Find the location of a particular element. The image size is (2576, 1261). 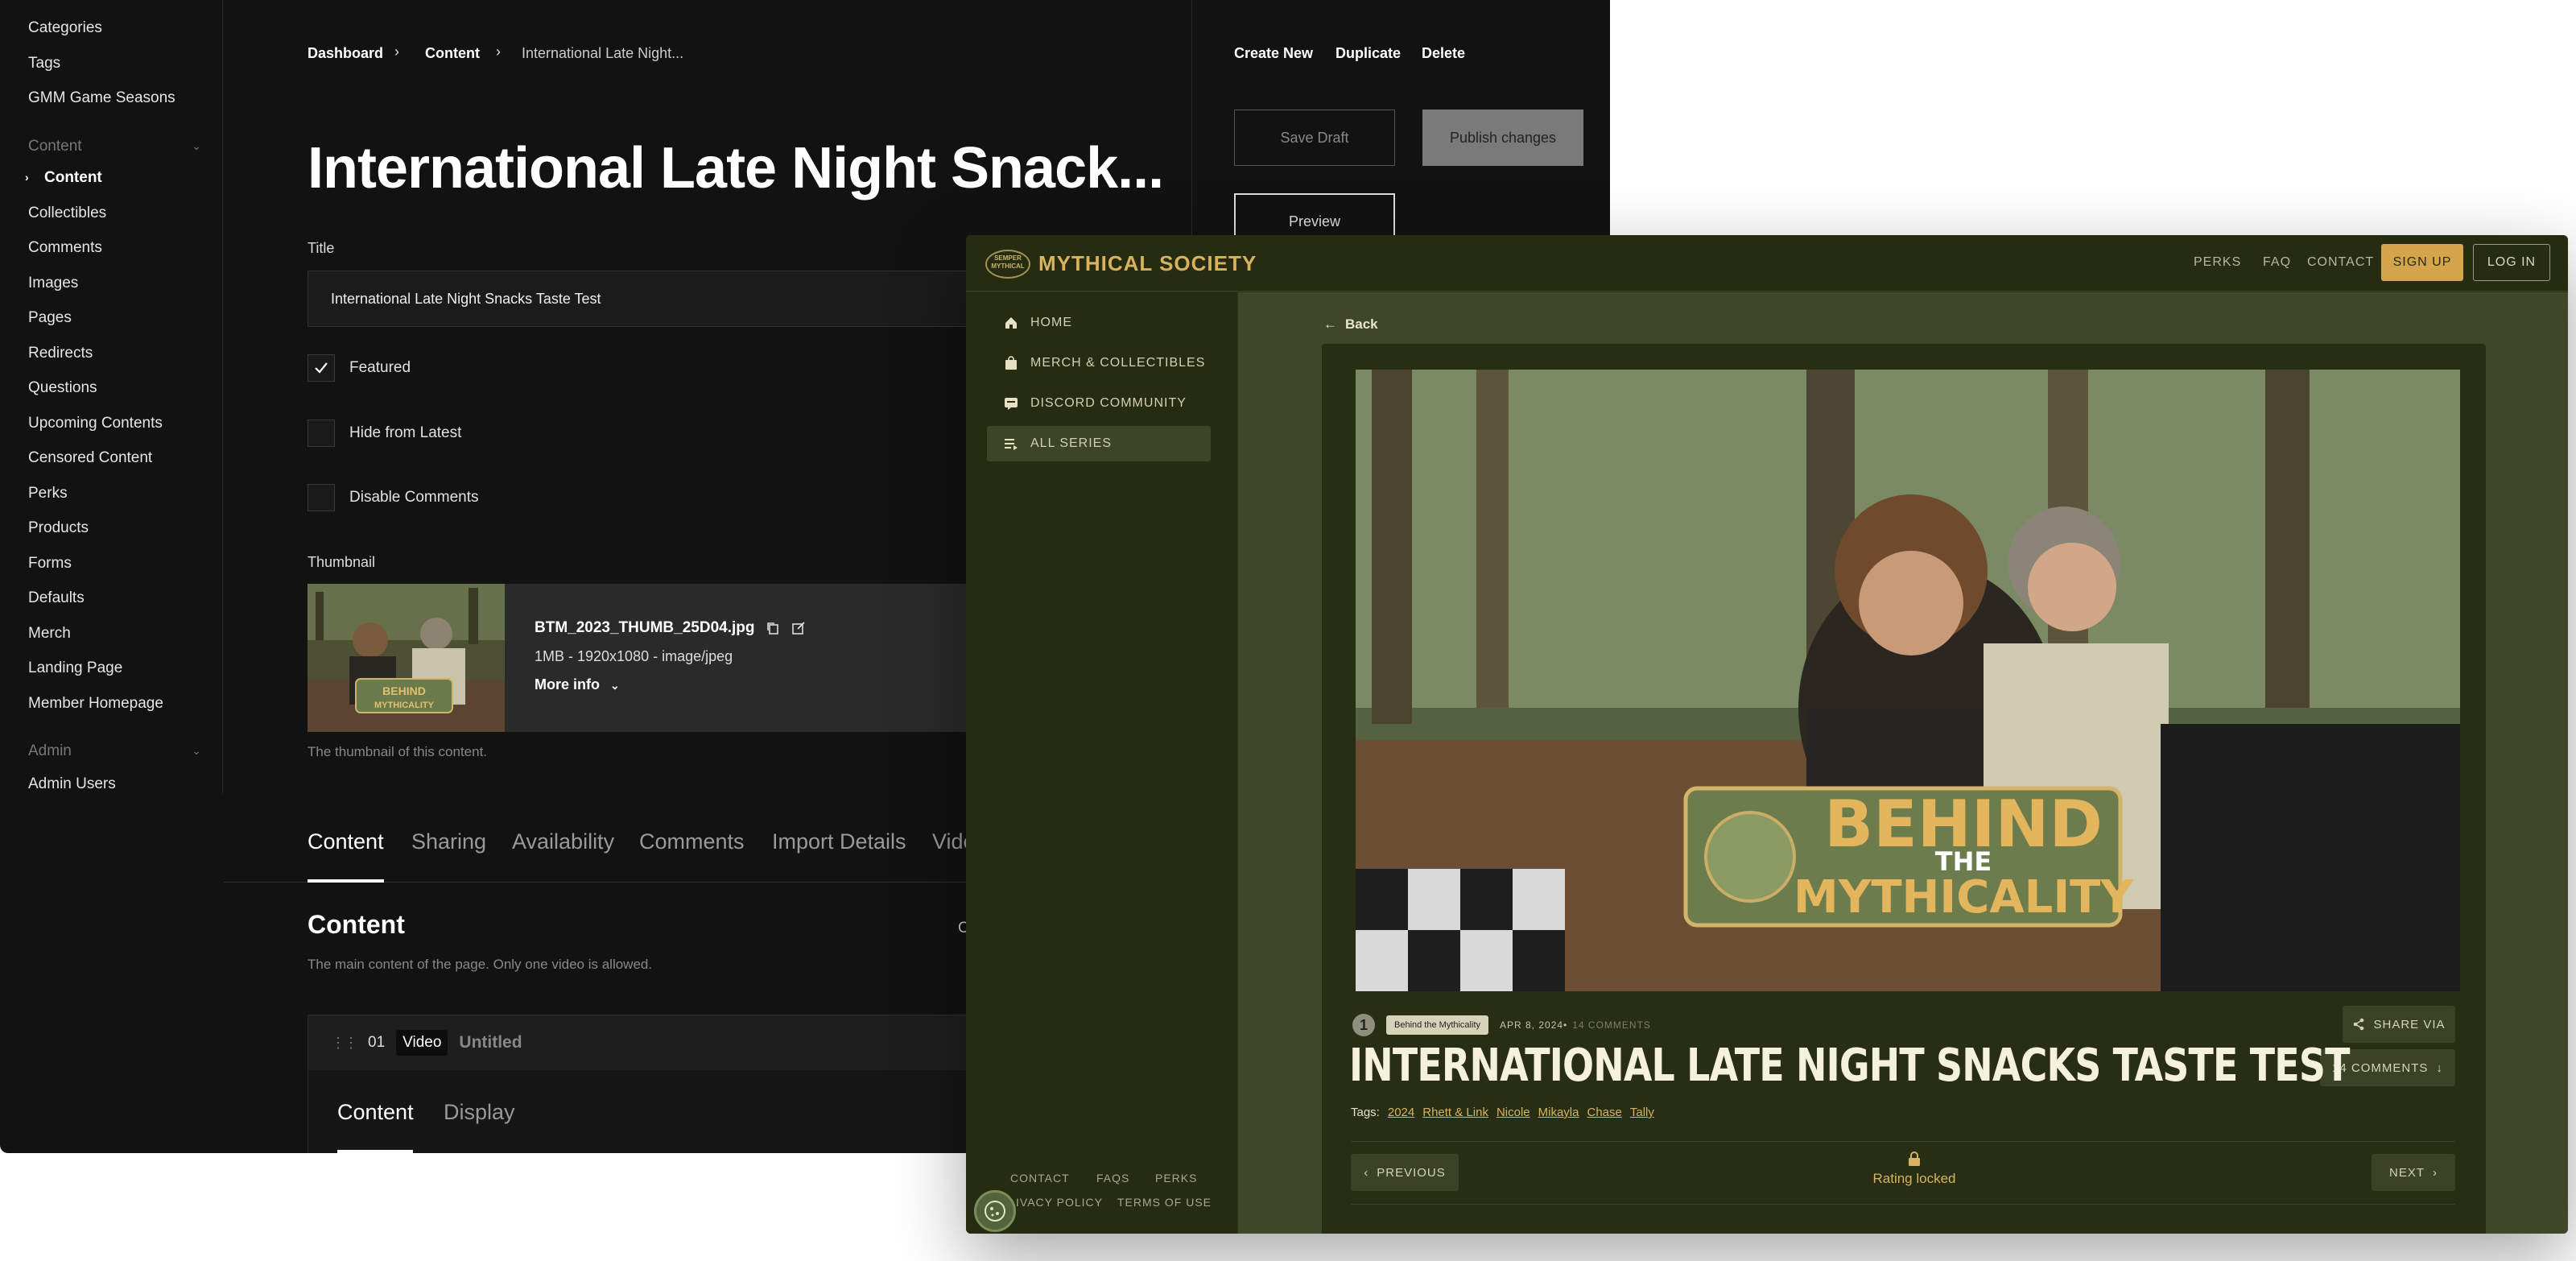

next-button: NEXT › is located at coordinates (2413, 1172).